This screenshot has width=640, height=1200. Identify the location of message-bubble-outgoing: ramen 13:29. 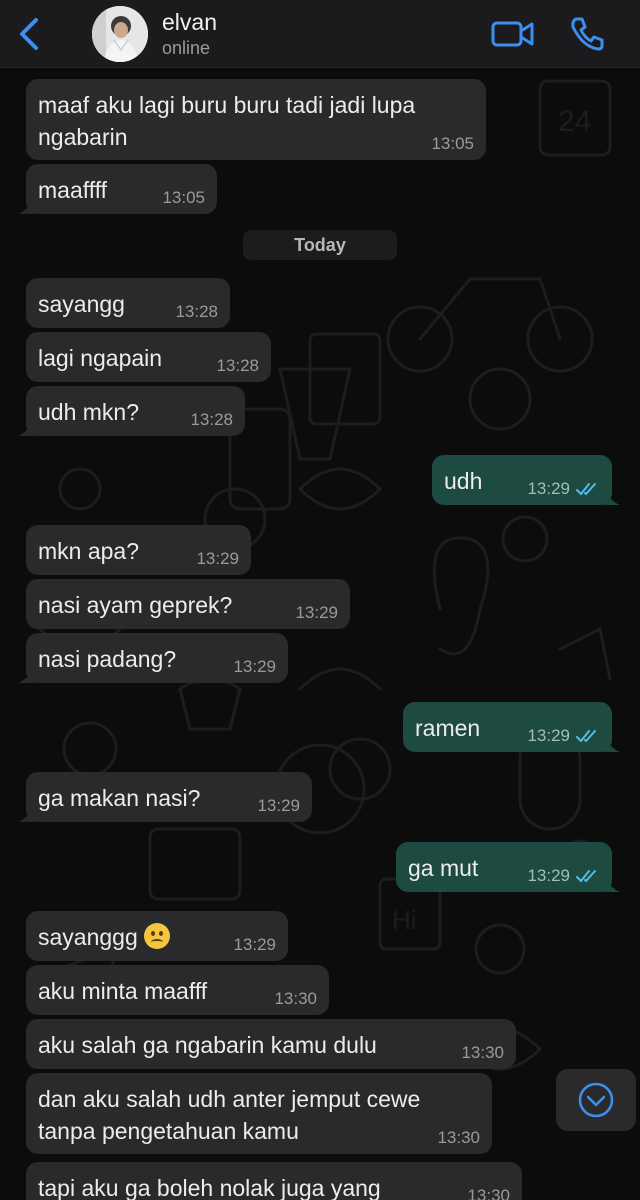
(511, 727).